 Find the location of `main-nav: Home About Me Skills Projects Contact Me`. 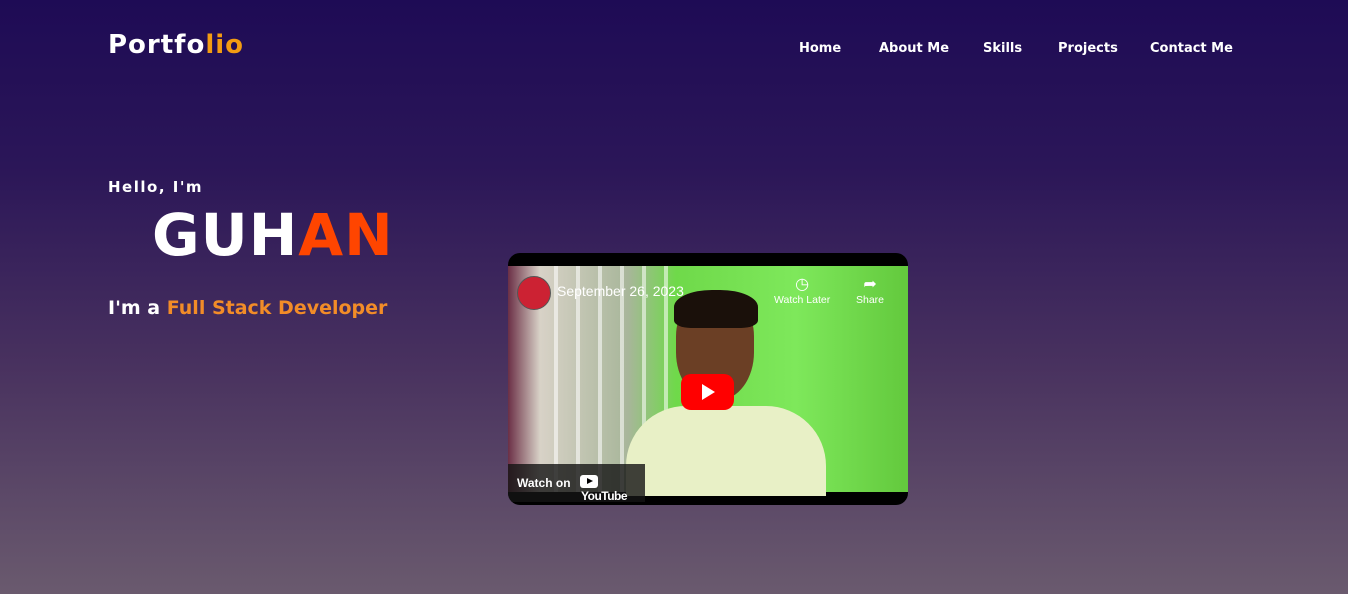

main-nav: Home About Me Skills Projects Contact Me is located at coordinates (674, 51).